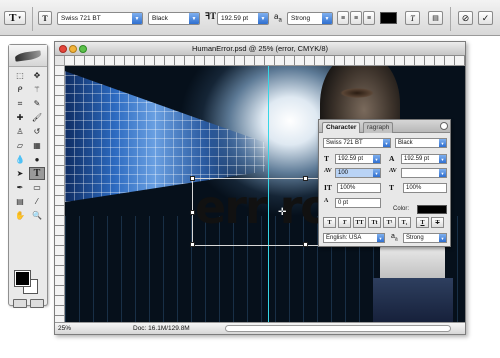 The image size is (500, 358). What do you see at coordinates (37, 187) in the screenshot?
I see `shape-tool-icon: ▭` at bounding box center [37, 187].